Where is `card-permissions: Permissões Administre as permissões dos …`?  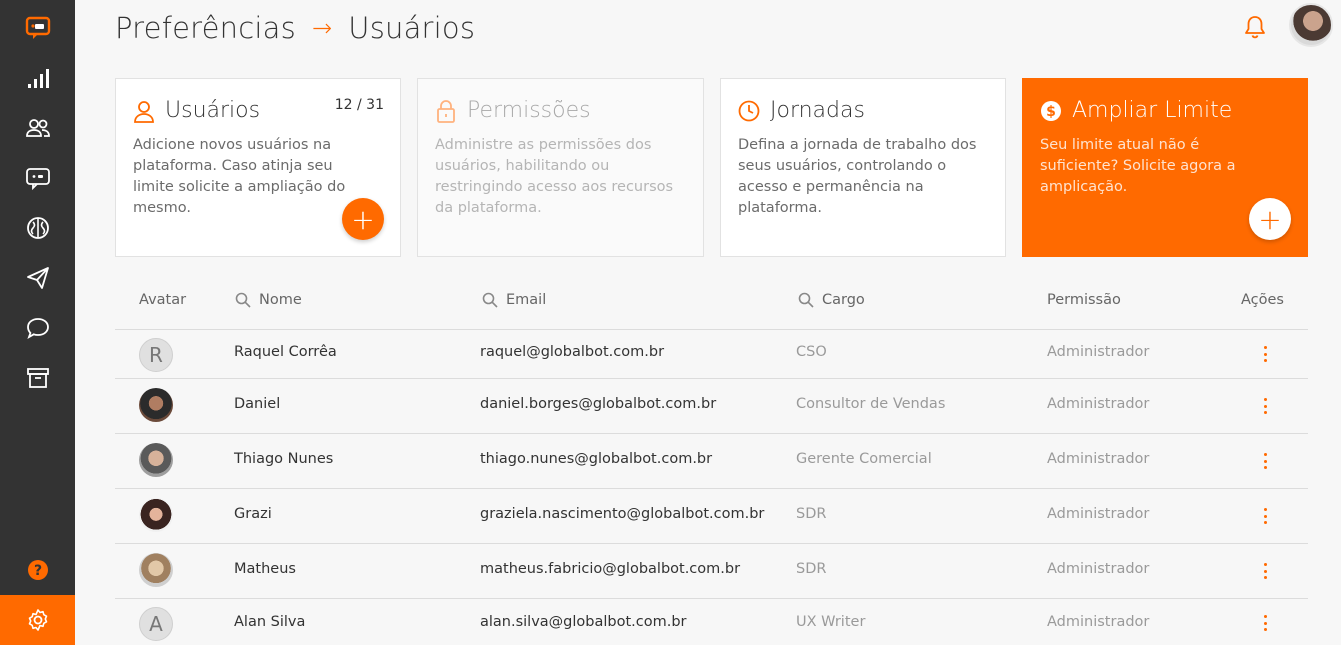 card-permissions: Permissões Administre as permissões dos … is located at coordinates (560, 167).